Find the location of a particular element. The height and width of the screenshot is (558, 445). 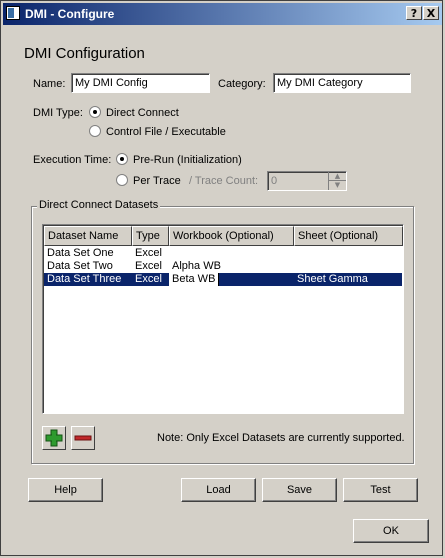

trace-count-spinner: ▲ ▼ is located at coordinates (337, 181).